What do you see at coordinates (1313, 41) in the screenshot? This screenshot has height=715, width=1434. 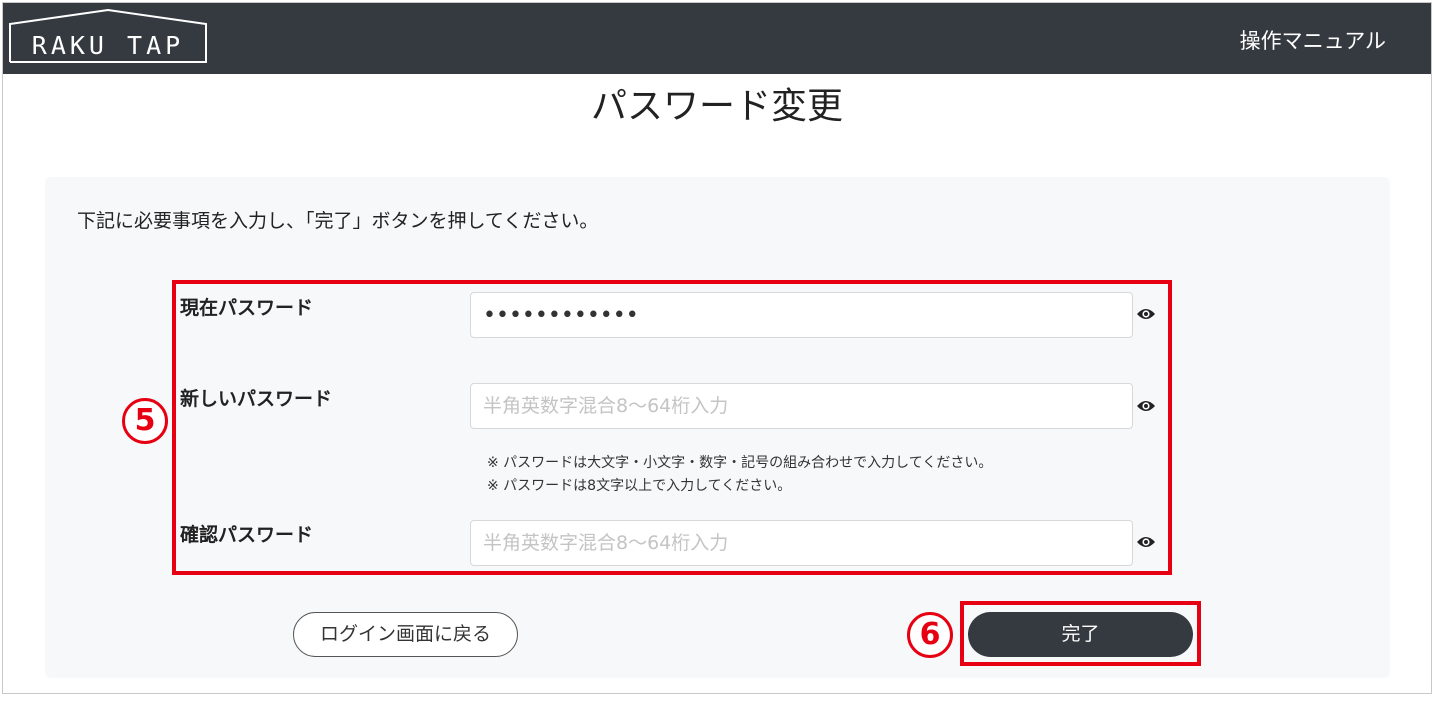 I see `manual-link: 操作マニュアル` at bounding box center [1313, 41].